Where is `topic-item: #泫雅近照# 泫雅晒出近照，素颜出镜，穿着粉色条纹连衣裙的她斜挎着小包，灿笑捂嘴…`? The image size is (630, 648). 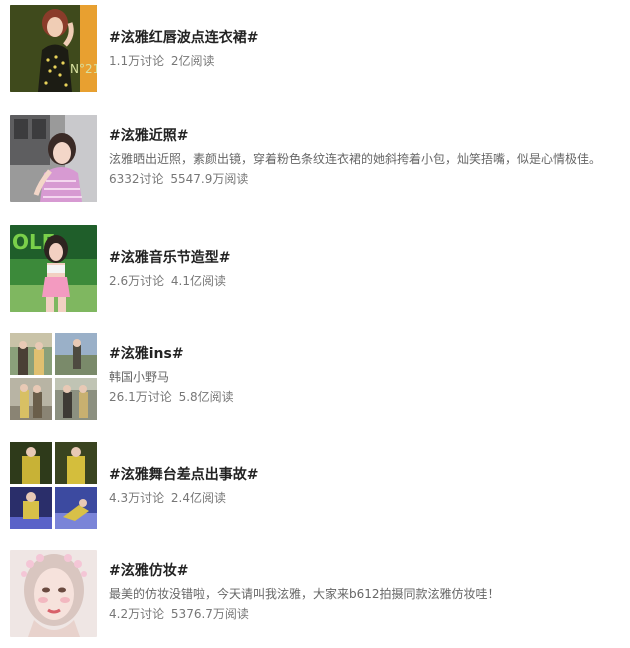
topic-item: #泫雅近照# 泫雅晒出近照，素颜出镜，穿着粉色条纹连衣裙的她斜挎着小包，灿笑捂嘴… is located at coordinates (315, 160).